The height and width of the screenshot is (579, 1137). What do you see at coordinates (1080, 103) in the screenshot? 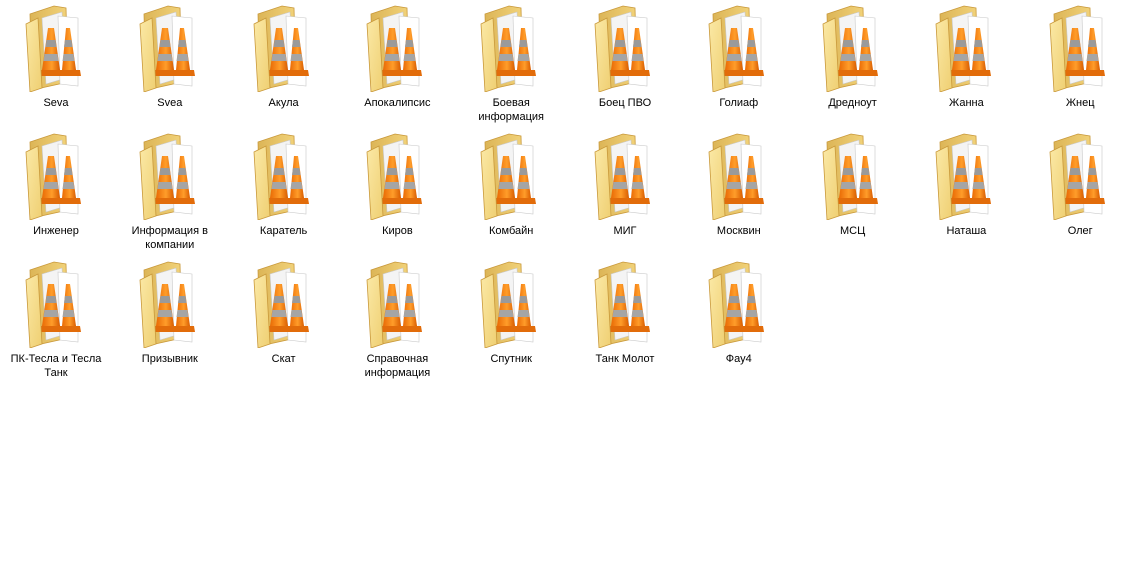
I see `folder-label: Жнец` at bounding box center [1080, 103].